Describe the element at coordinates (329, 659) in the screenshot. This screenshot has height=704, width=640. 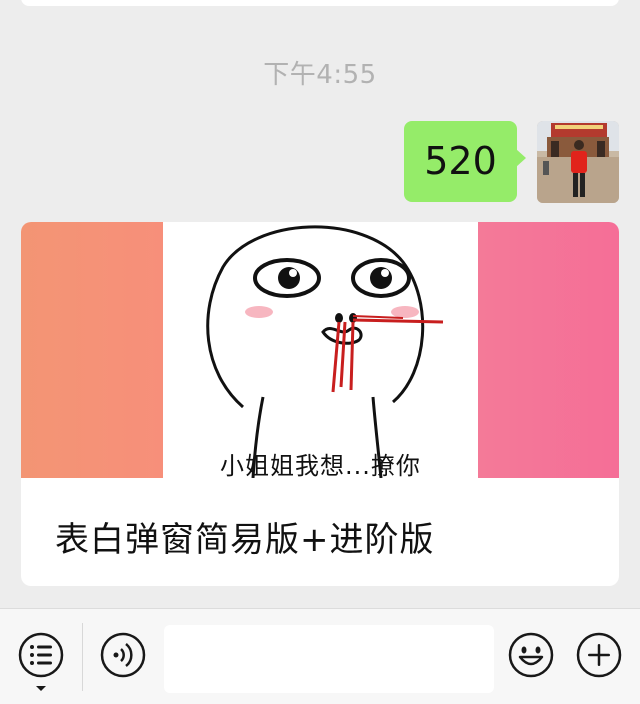
I see `message-input` at that location.